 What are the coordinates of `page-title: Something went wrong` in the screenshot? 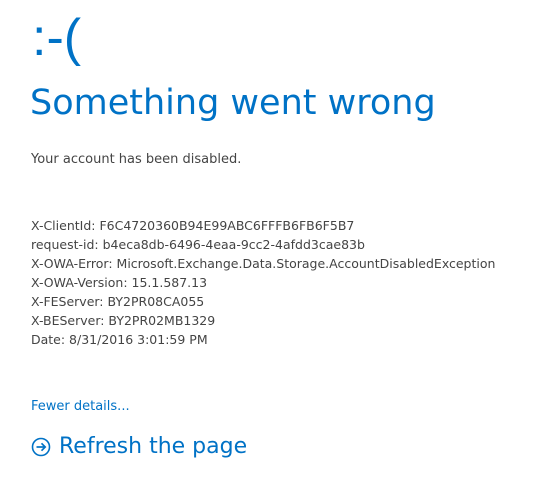 It's located at (233, 103).